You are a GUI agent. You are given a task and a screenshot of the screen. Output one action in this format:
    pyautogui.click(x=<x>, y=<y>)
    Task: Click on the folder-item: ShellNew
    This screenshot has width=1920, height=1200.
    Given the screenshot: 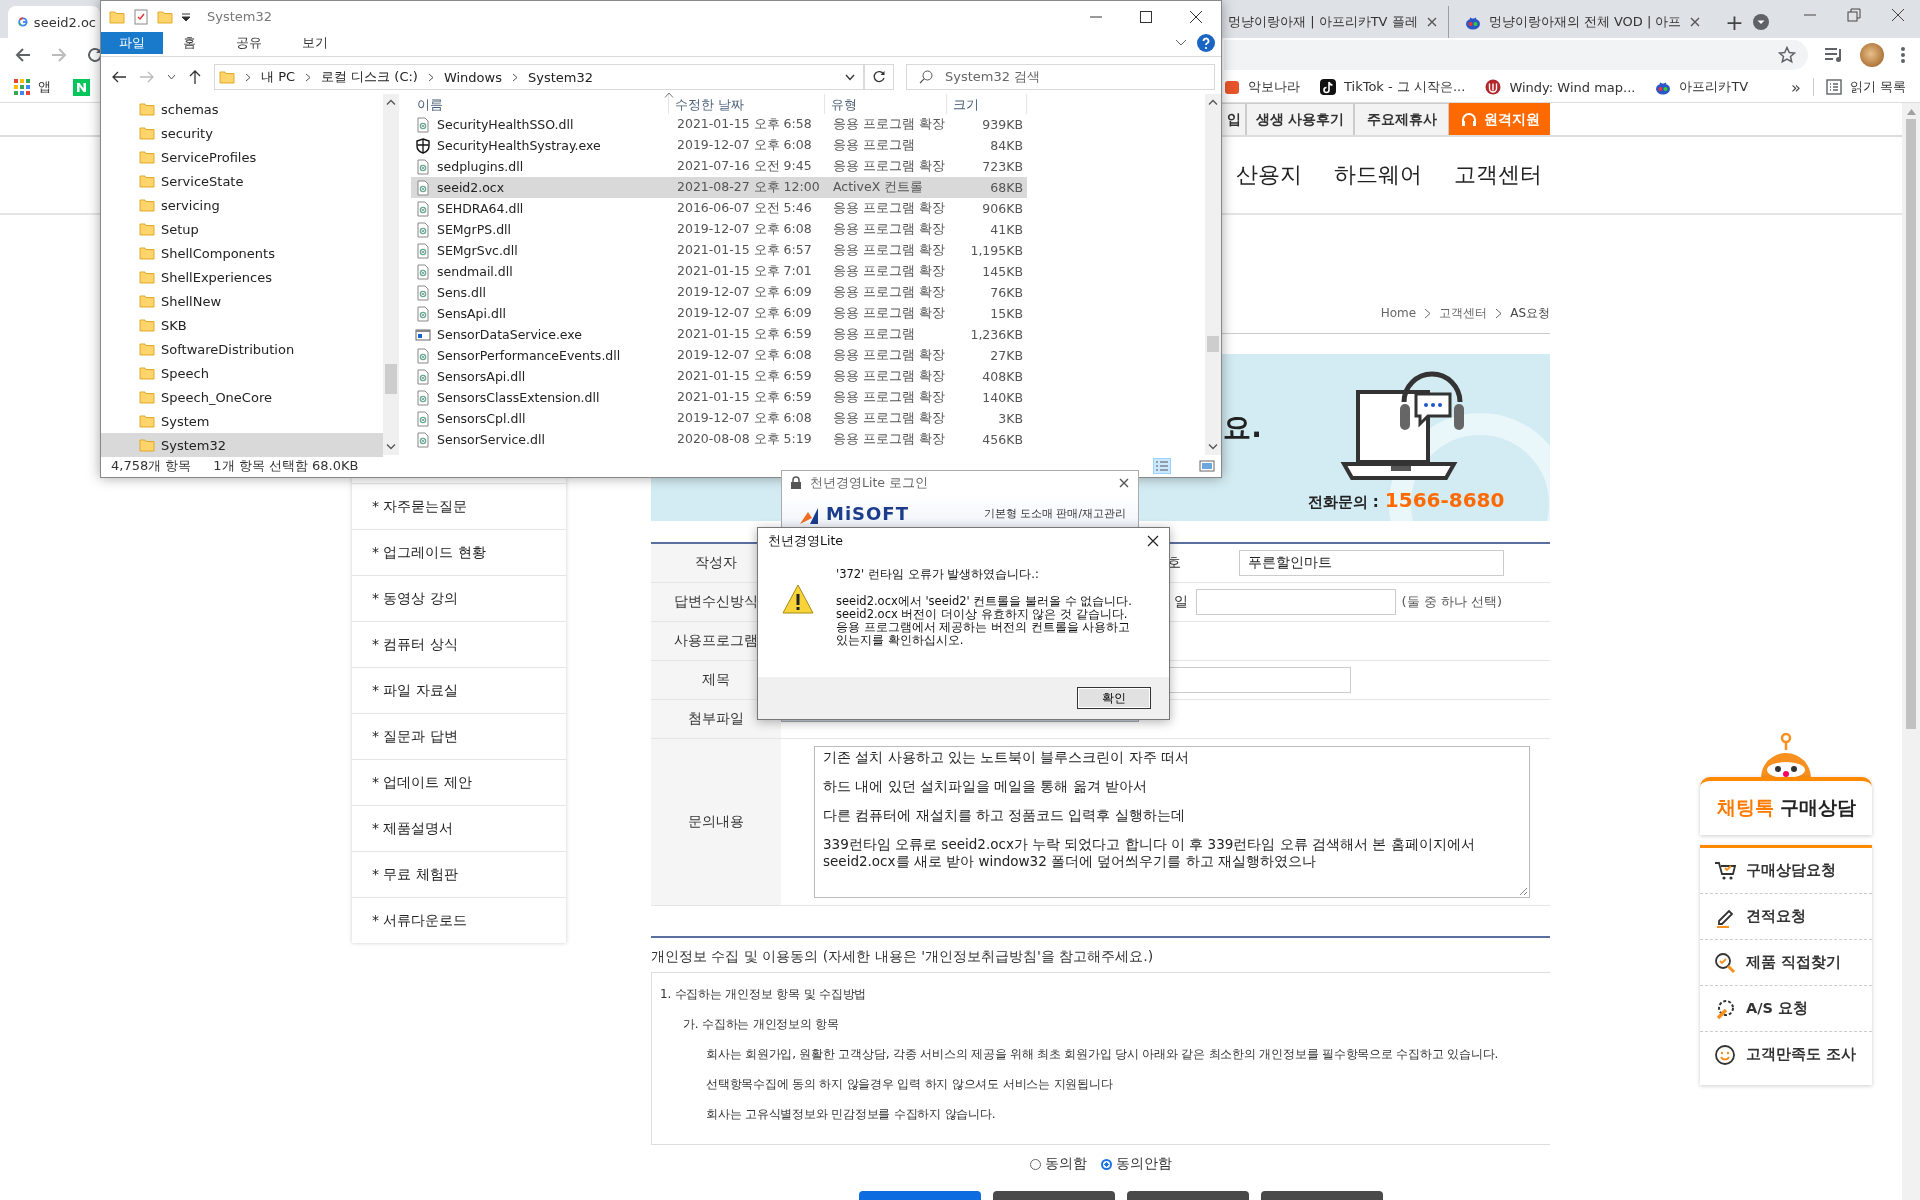 What is the action you would take?
    pyautogui.click(x=242, y=301)
    